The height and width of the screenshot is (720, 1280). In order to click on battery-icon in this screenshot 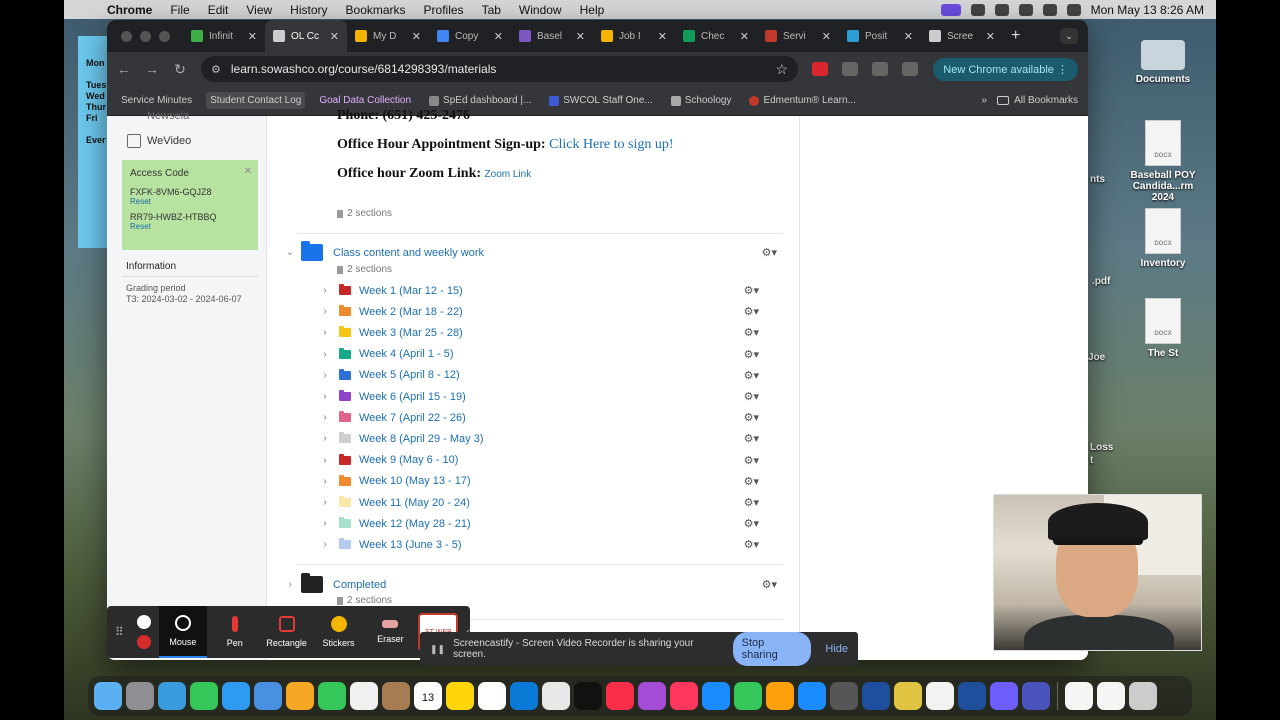, I will do `click(1025, 9)`.